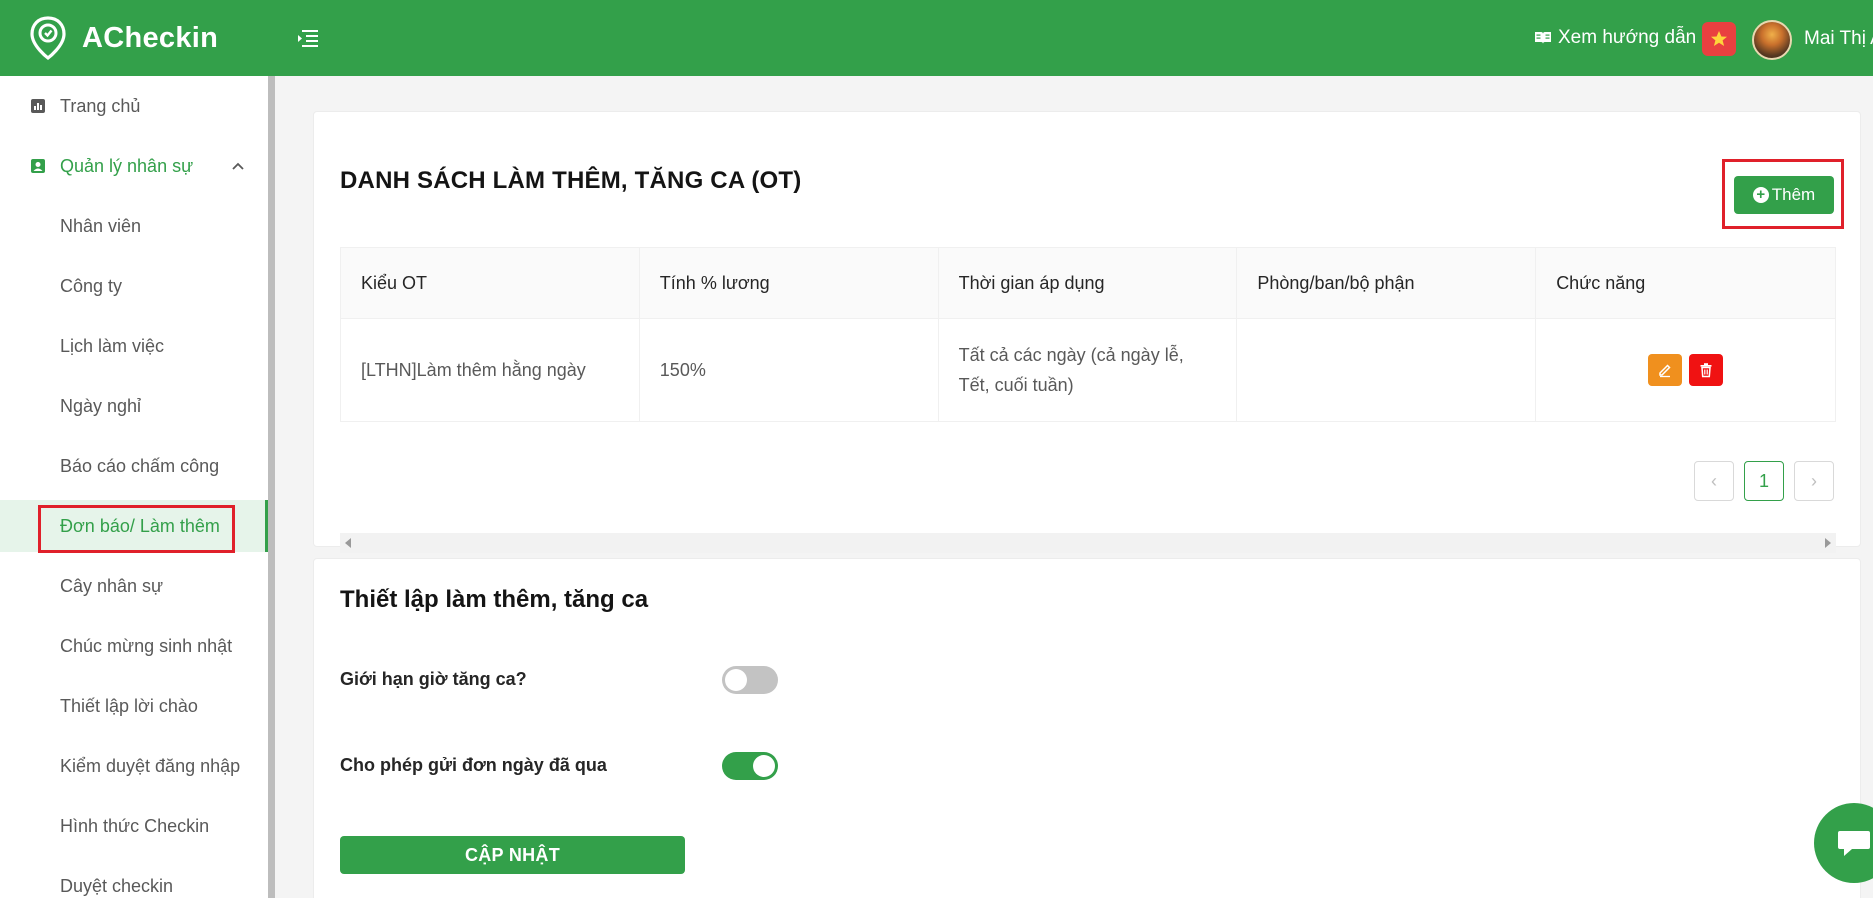 The image size is (1873, 898). I want to click on limit-hours-toggle, so click(750, 680).